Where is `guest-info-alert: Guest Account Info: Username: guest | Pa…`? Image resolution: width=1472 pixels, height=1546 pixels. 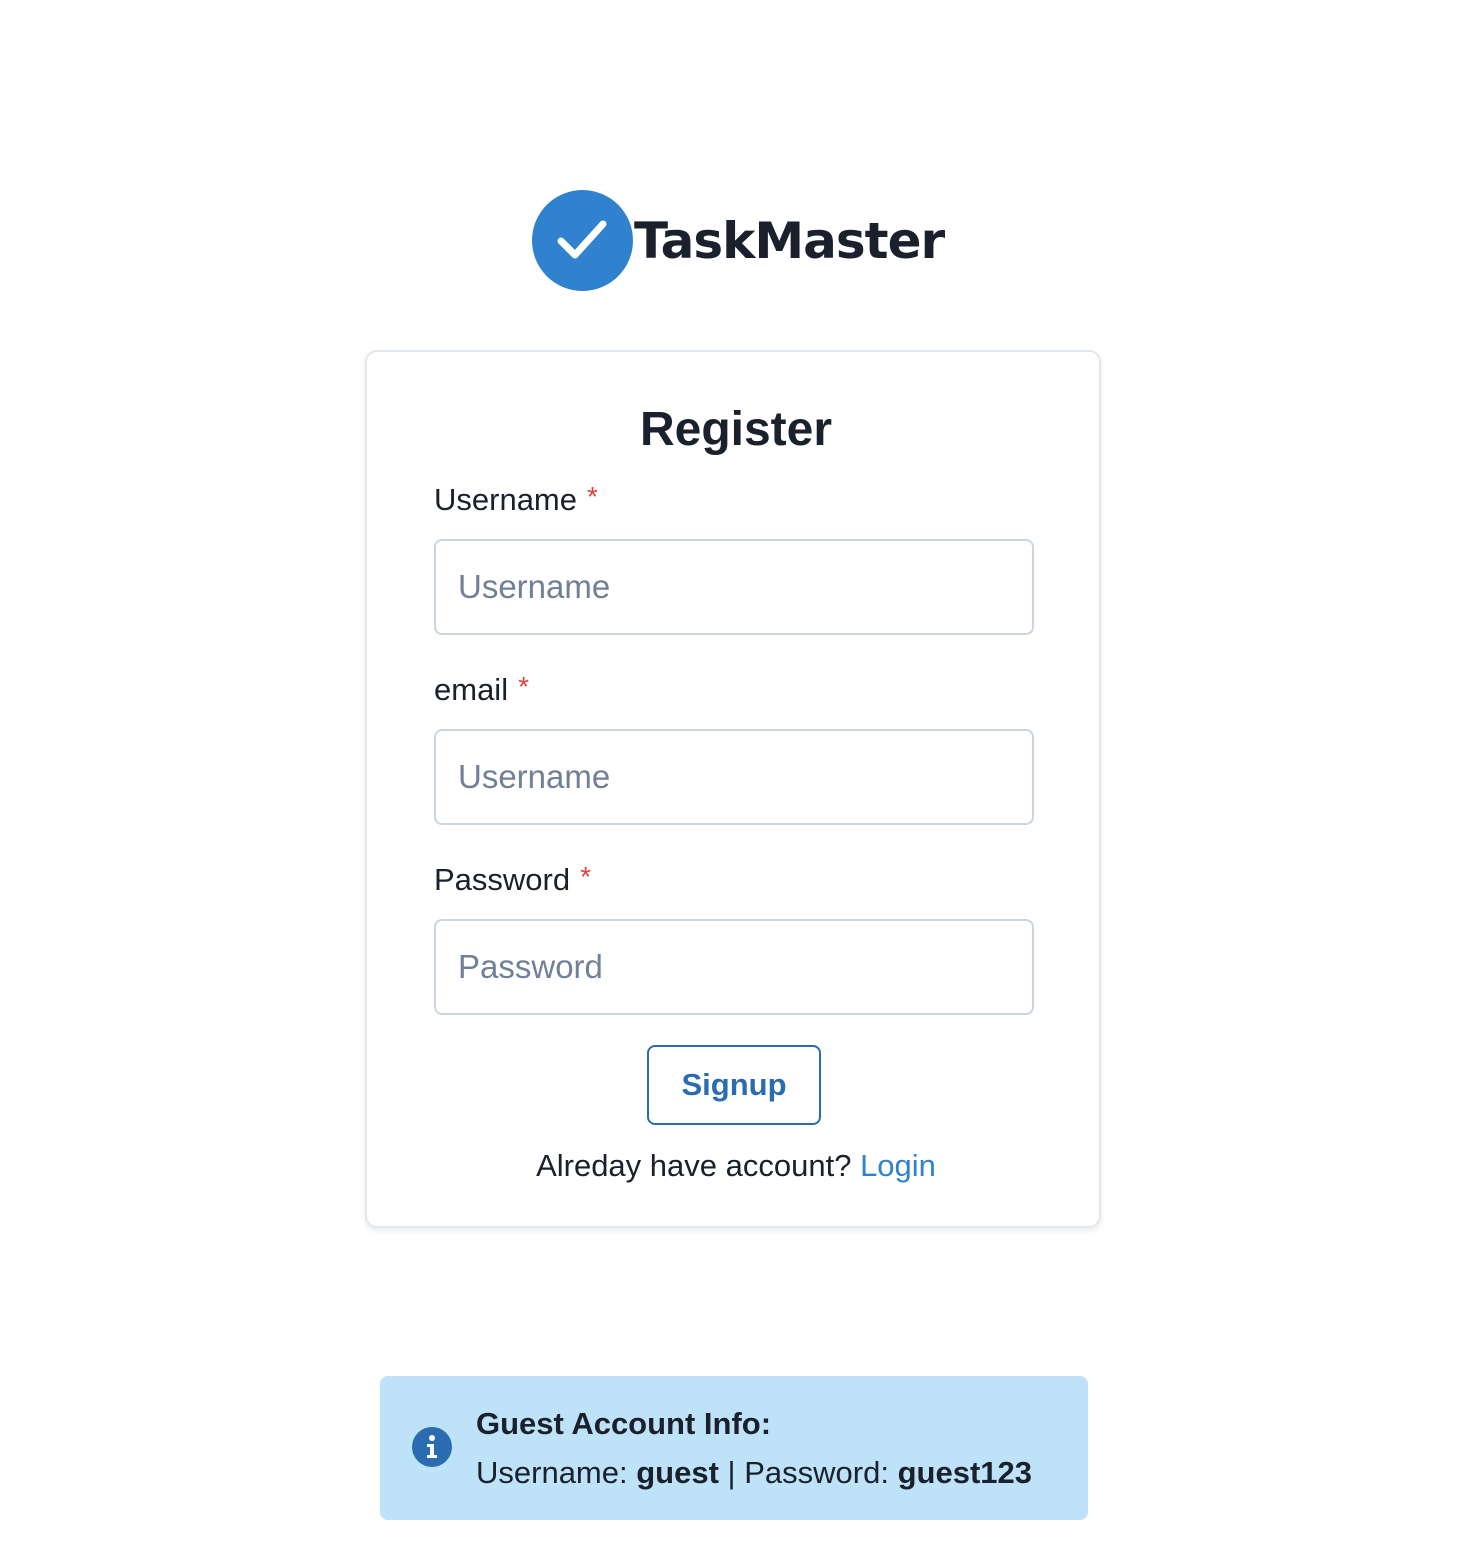 guest-info-alert: Guest Account Info: Username: guest | Pa… is located at coordinates (734, 1448).